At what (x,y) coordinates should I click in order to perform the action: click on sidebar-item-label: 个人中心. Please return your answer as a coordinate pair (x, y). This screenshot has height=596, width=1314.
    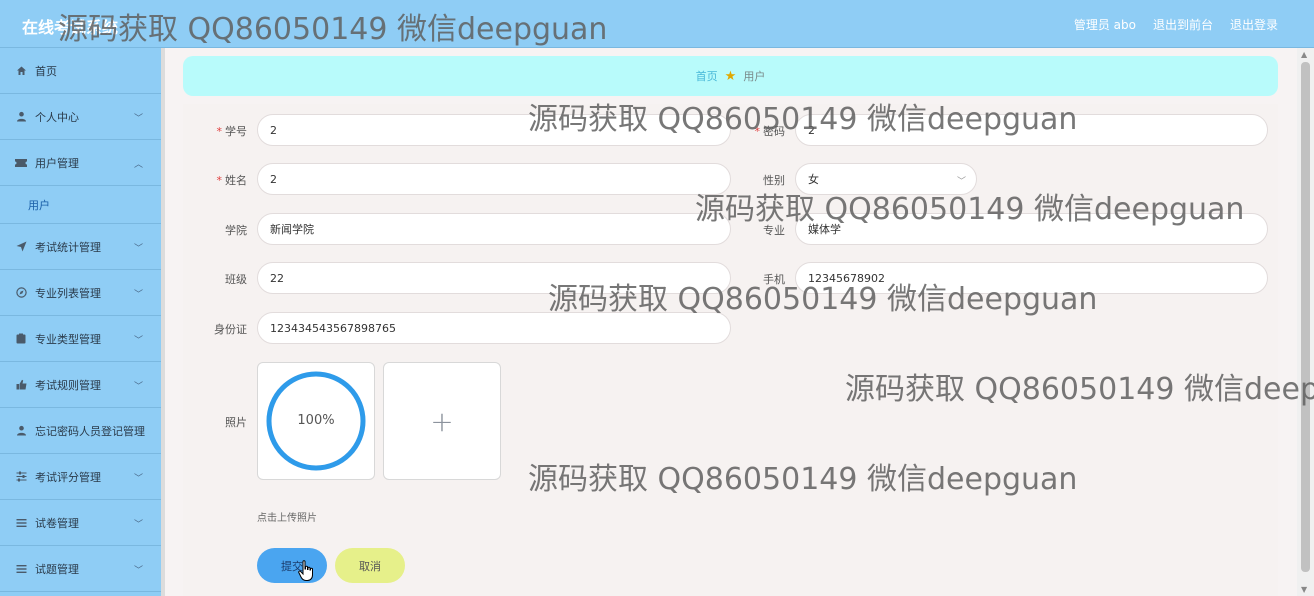
    Looking at the image, I should click on (57, 117).